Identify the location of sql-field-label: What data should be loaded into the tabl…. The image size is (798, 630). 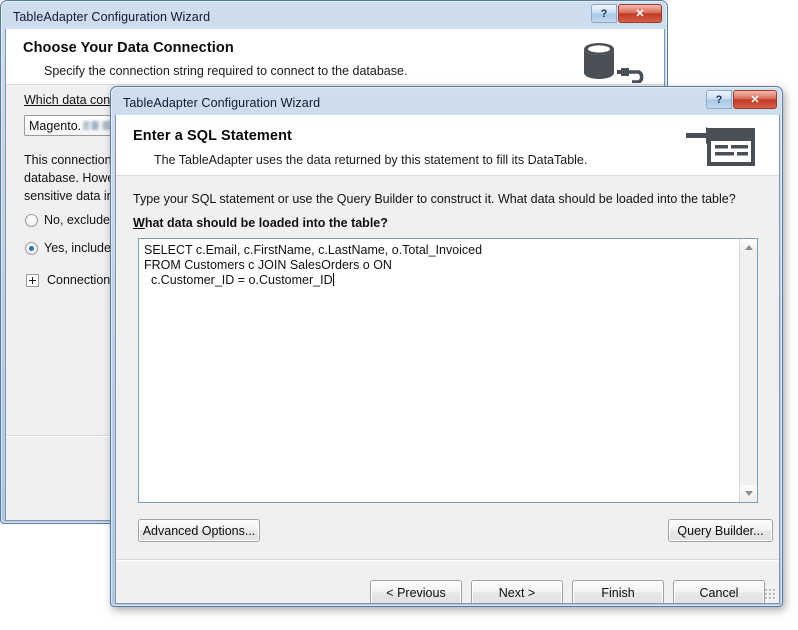
(260, 223).